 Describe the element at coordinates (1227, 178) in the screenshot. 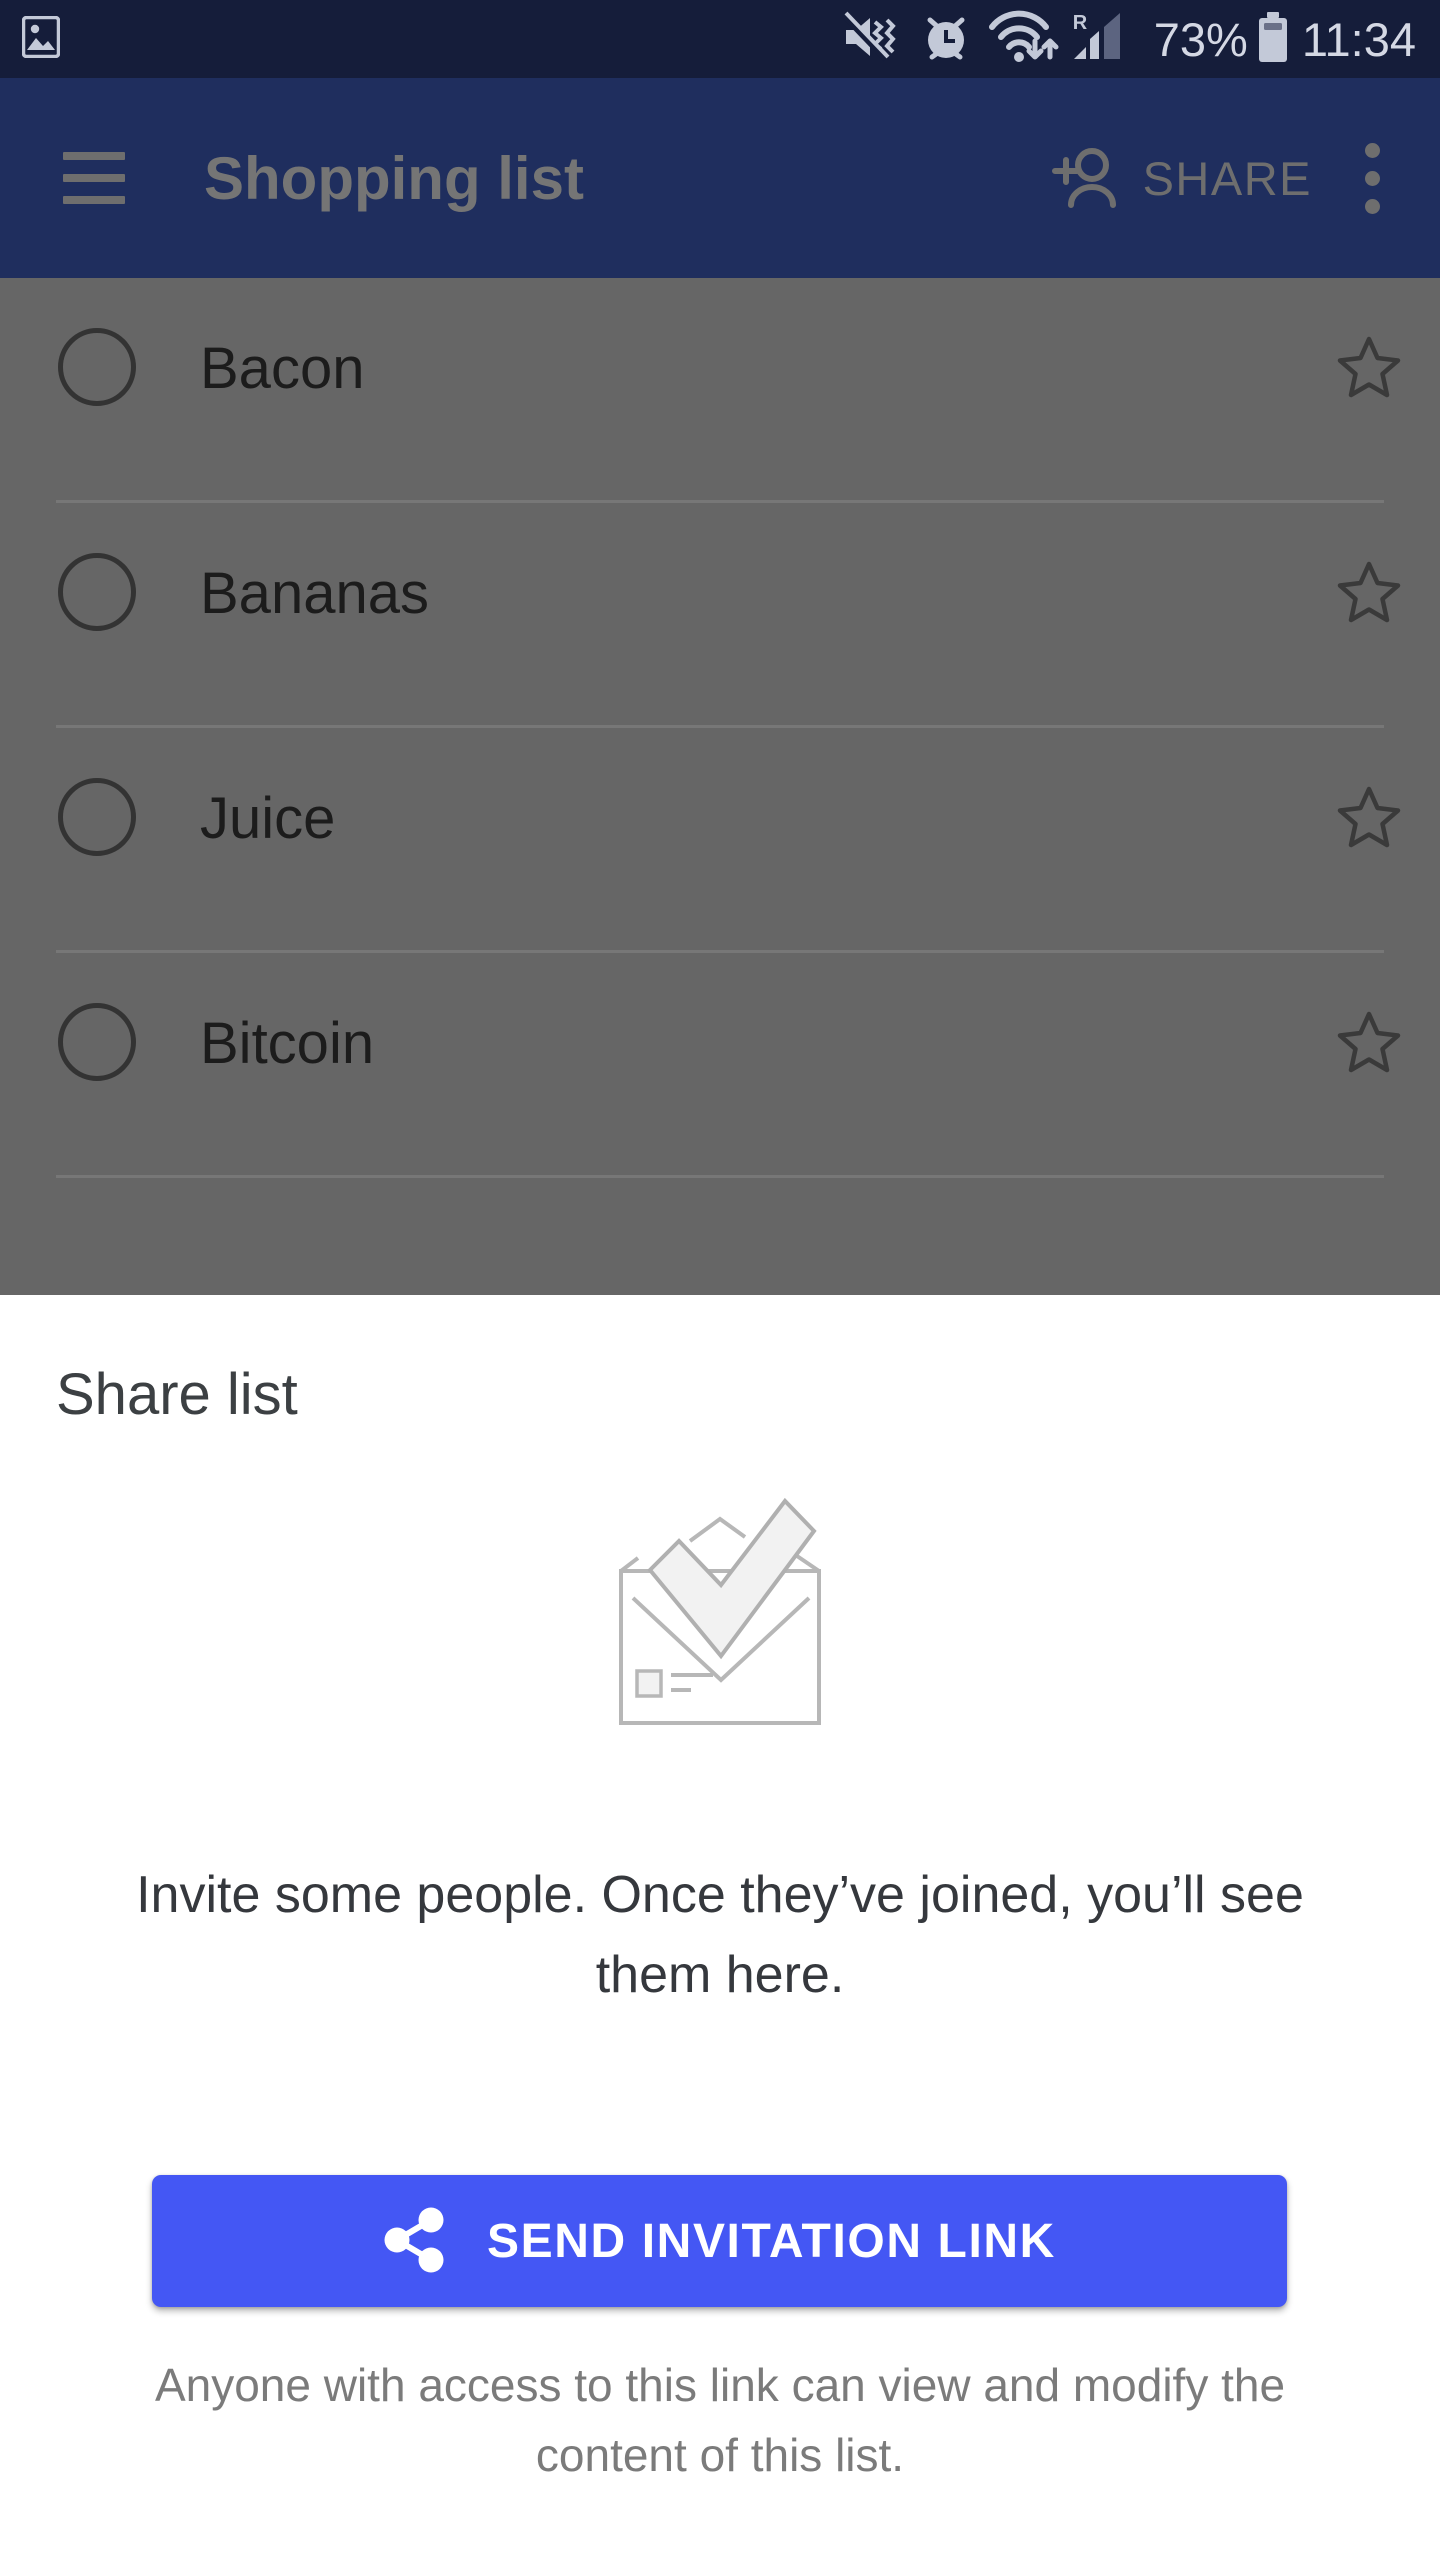

I see `share-button-label: SHARE` at that location.